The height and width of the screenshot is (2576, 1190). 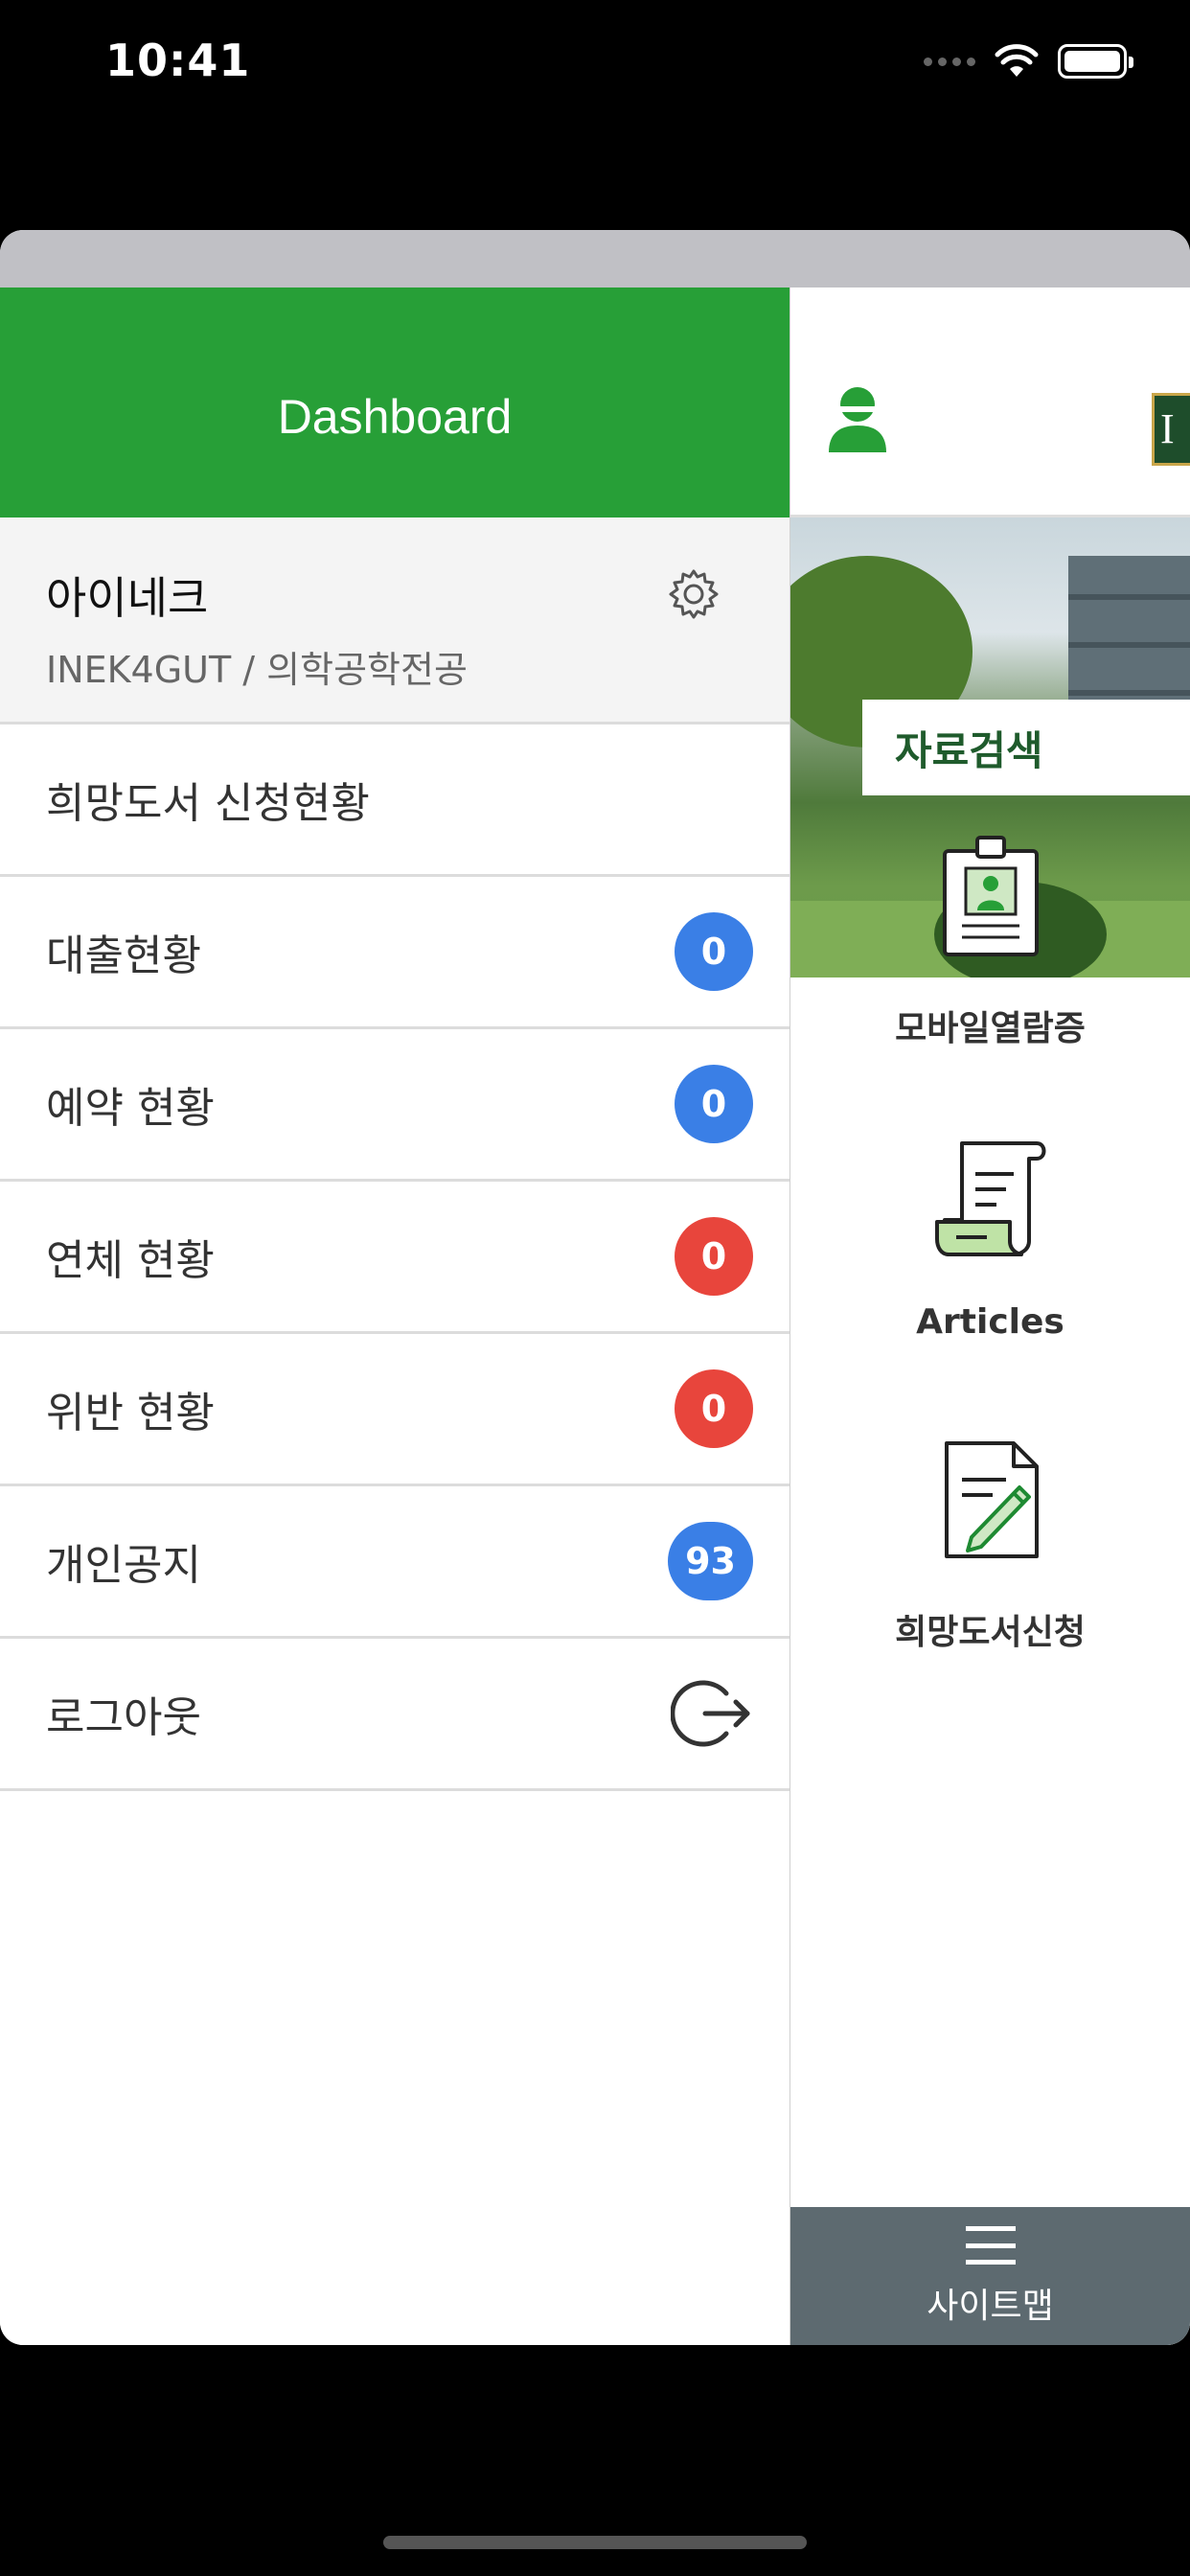 What do you see at coordinates (395, 1105) in the screenshot?
I see `menu-item-reservation-status: 예약 현황 0` at bounding box center [395, 1105].